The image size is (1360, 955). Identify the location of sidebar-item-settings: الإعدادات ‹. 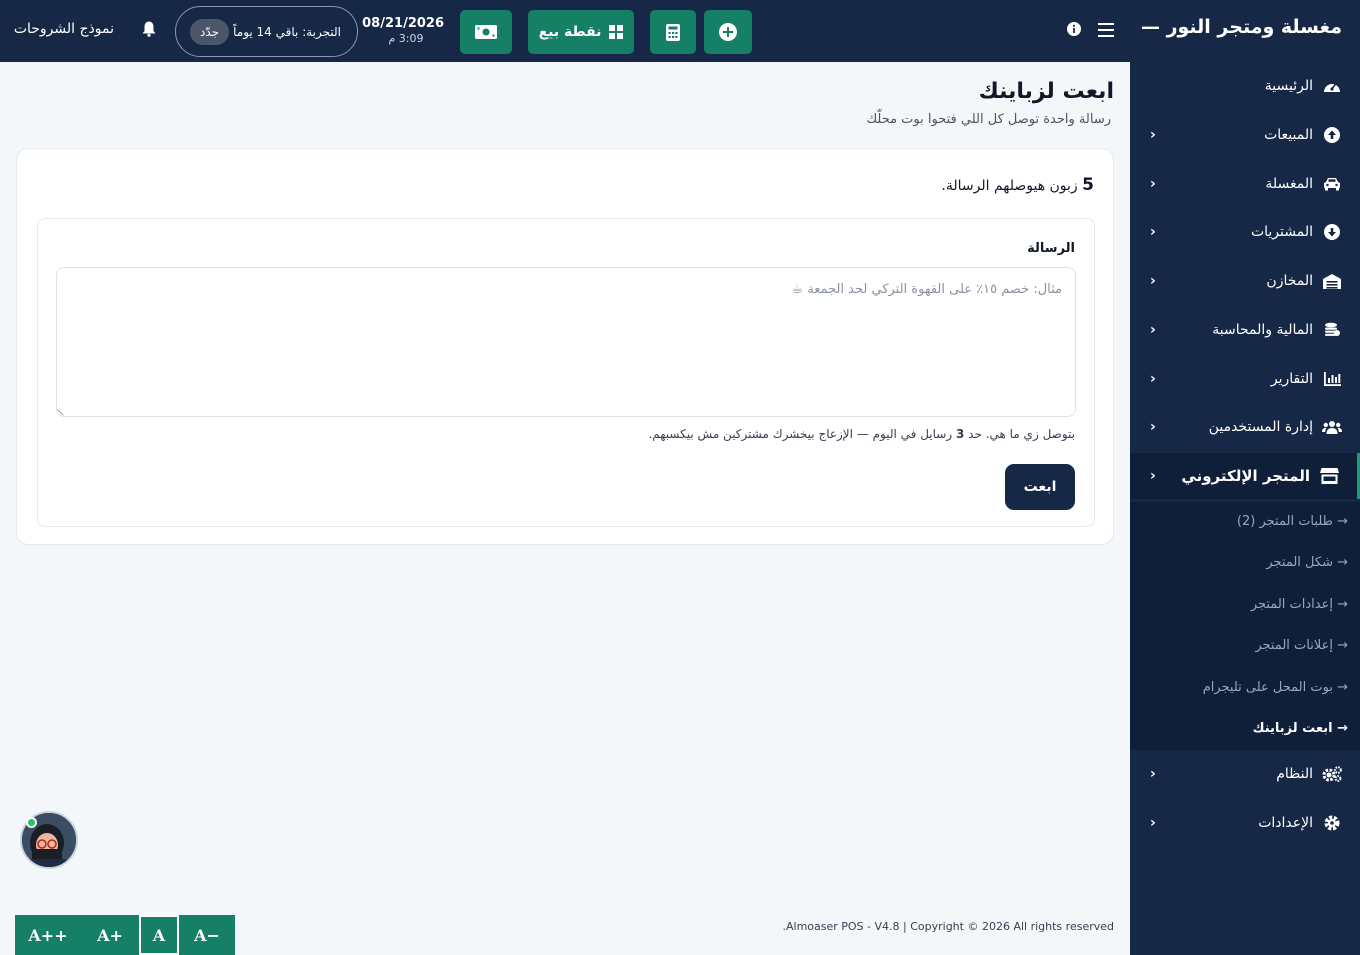
(1245, 823).